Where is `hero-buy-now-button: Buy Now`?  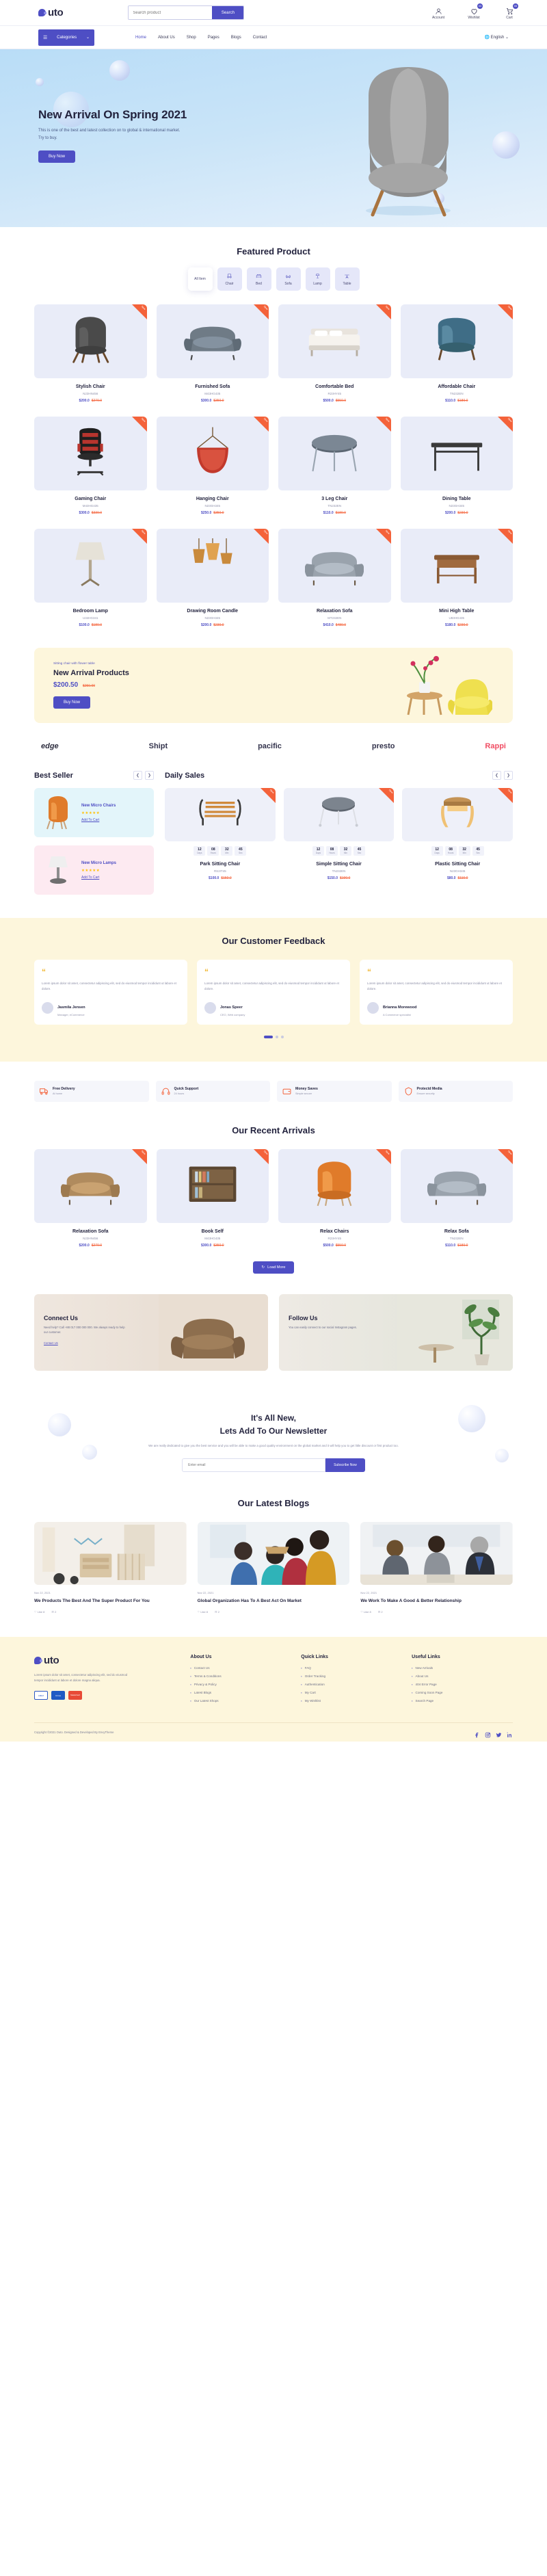
hero-buy-now-button: Buy Now is located at coordinates (57, 156).